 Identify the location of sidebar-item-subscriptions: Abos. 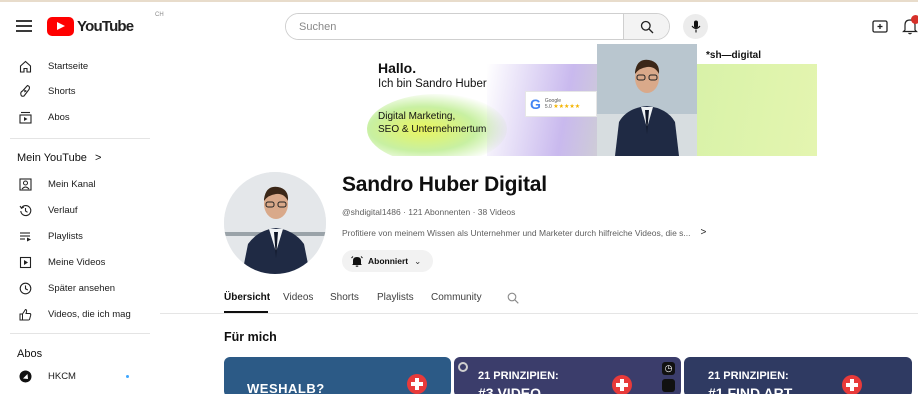
(80, 117).